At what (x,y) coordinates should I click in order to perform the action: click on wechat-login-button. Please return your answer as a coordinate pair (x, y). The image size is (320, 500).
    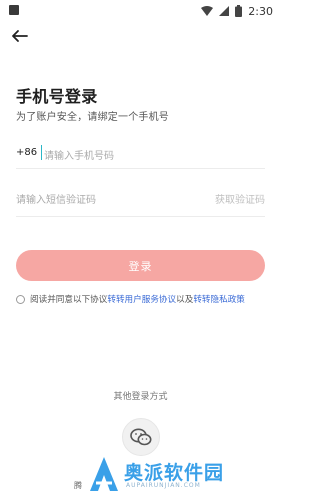
    Looking at the image, I should click on (141, 437).